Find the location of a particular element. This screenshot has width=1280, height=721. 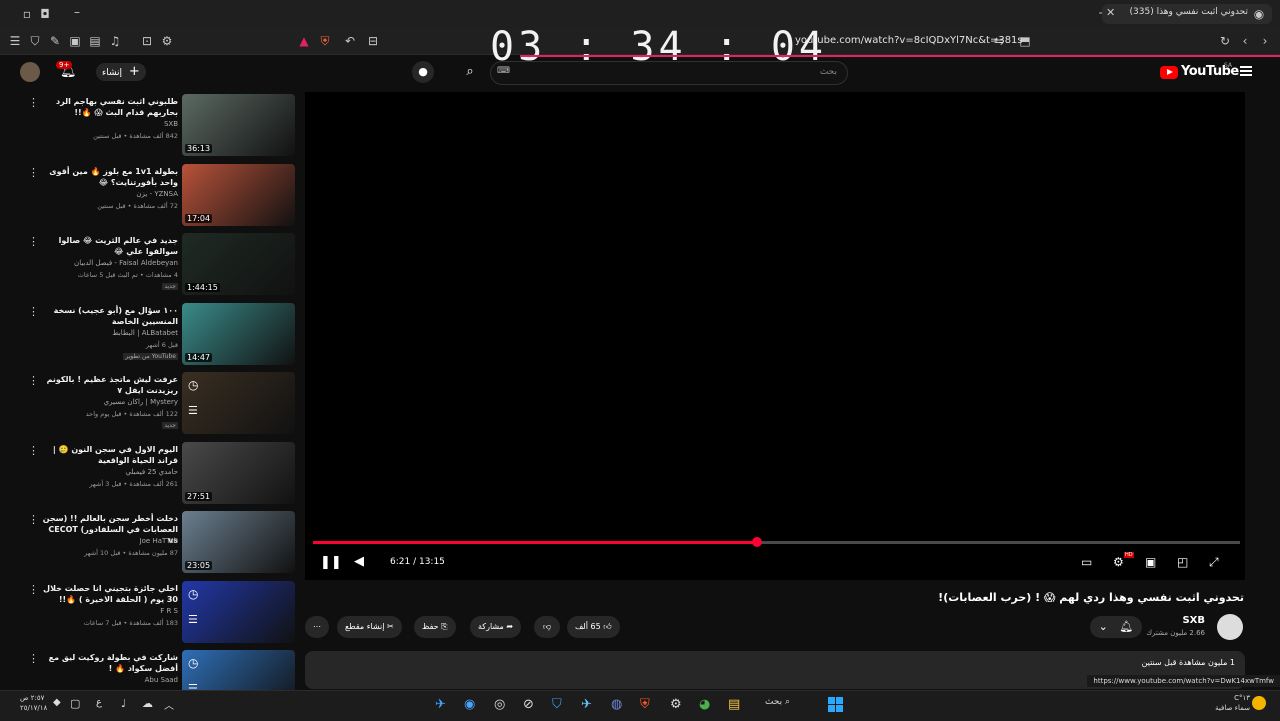

app-game-icon: ⊘ is located at coordinates (528, 704).